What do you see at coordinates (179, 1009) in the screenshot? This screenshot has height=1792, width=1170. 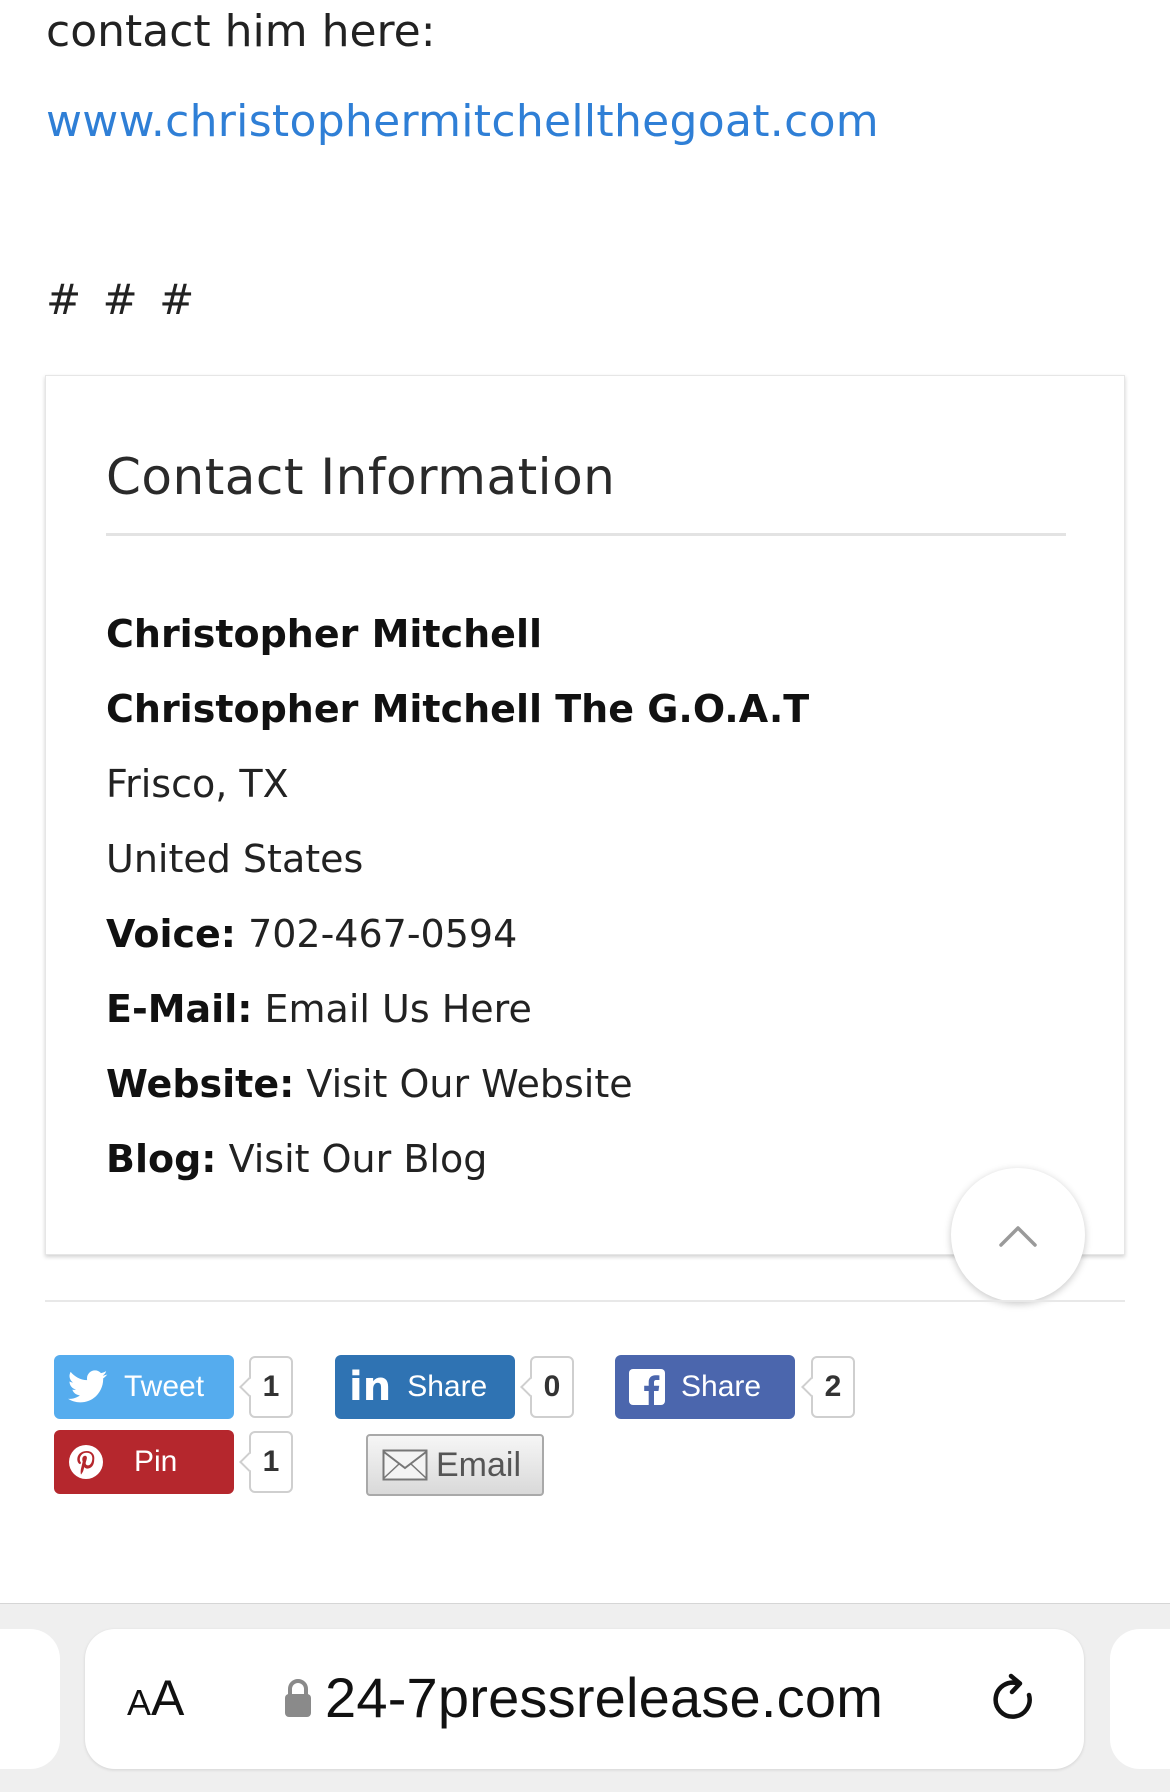 I see `email-label: E-Mail:` at bounding box center [179, 1009].